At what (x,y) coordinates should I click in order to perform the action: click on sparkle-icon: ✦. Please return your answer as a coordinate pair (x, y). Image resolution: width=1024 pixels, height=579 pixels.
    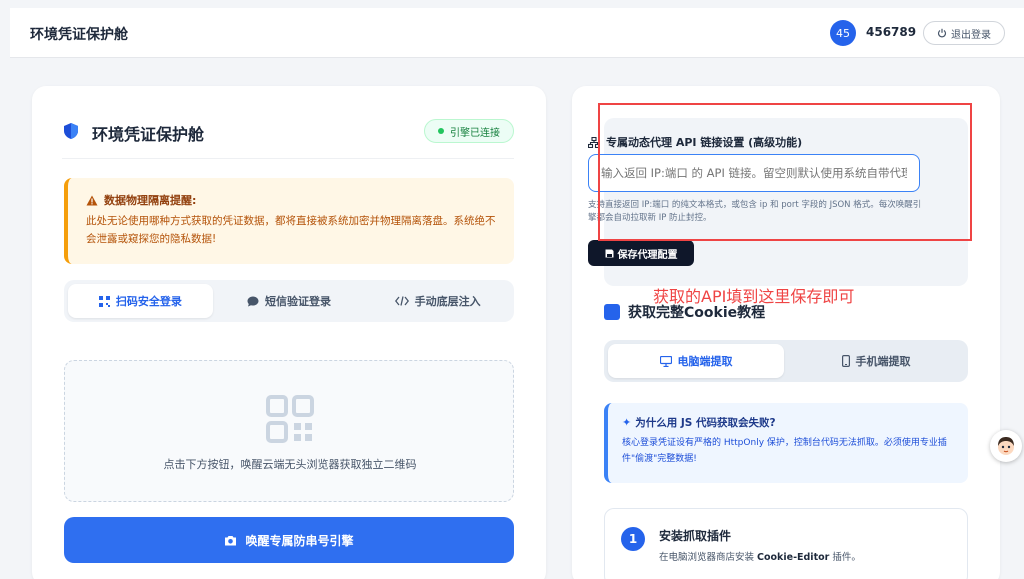
    Looking at the image, I should click on (627, 422).